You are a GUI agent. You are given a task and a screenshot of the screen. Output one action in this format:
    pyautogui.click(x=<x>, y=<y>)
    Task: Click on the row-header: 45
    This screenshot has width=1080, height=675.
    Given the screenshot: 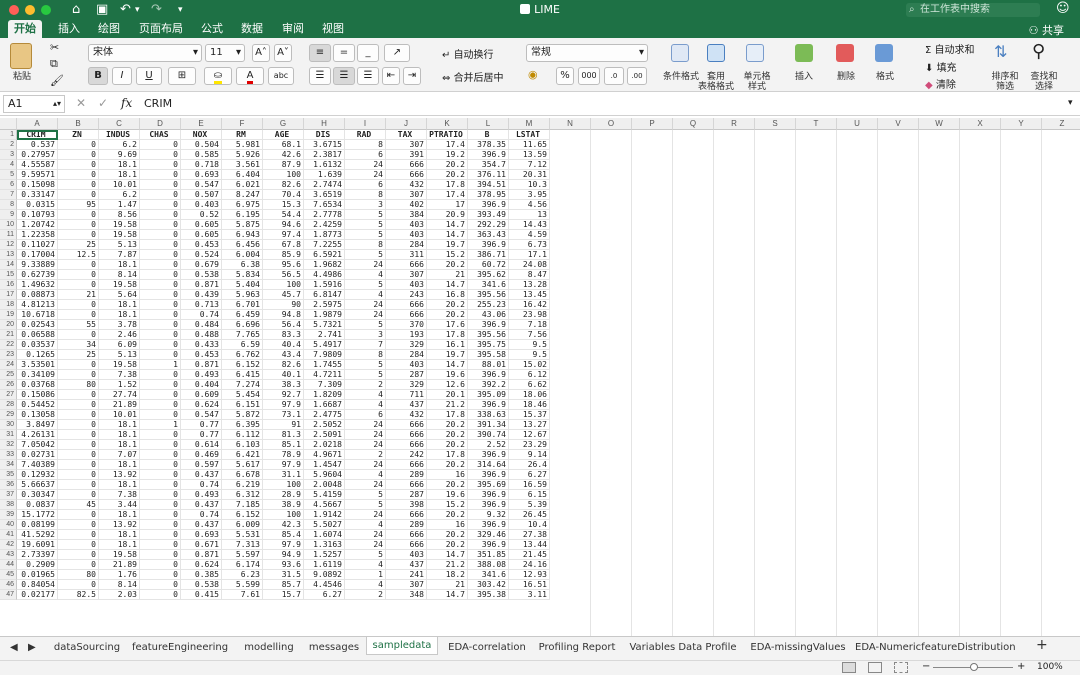 What is the action you would take?
    pyautogui.click(x=8, y=575)
    